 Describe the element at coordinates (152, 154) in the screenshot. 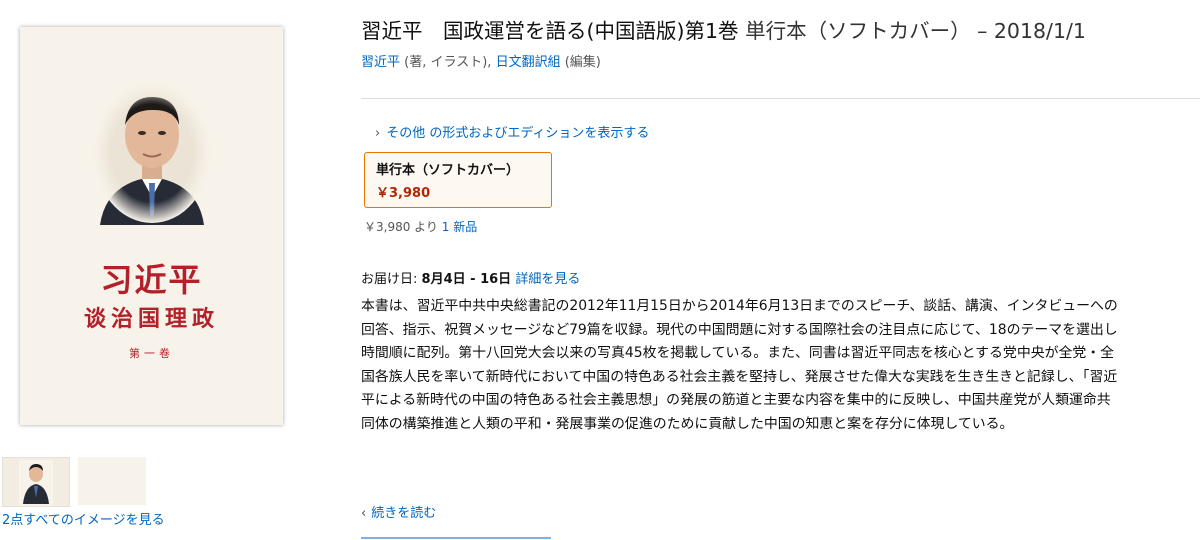

I see `author-portrait` at that location.